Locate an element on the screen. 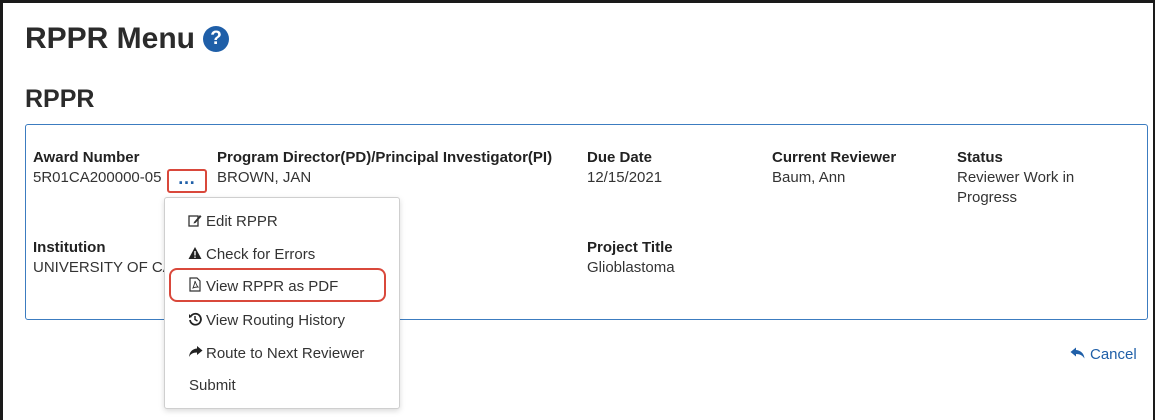  status-column: Status Reviewer Work in Progress is located at coordinates (1042, 178).